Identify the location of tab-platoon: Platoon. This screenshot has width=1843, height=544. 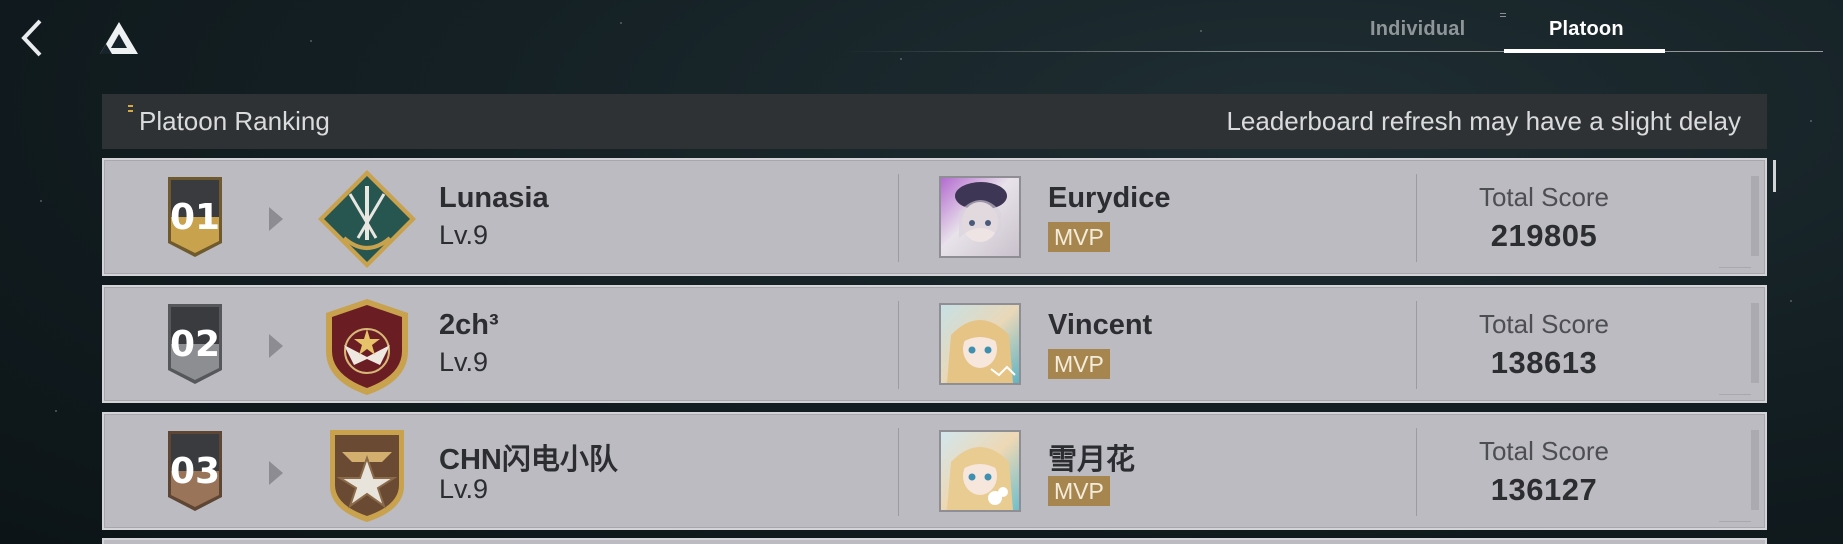
(1586, 29).